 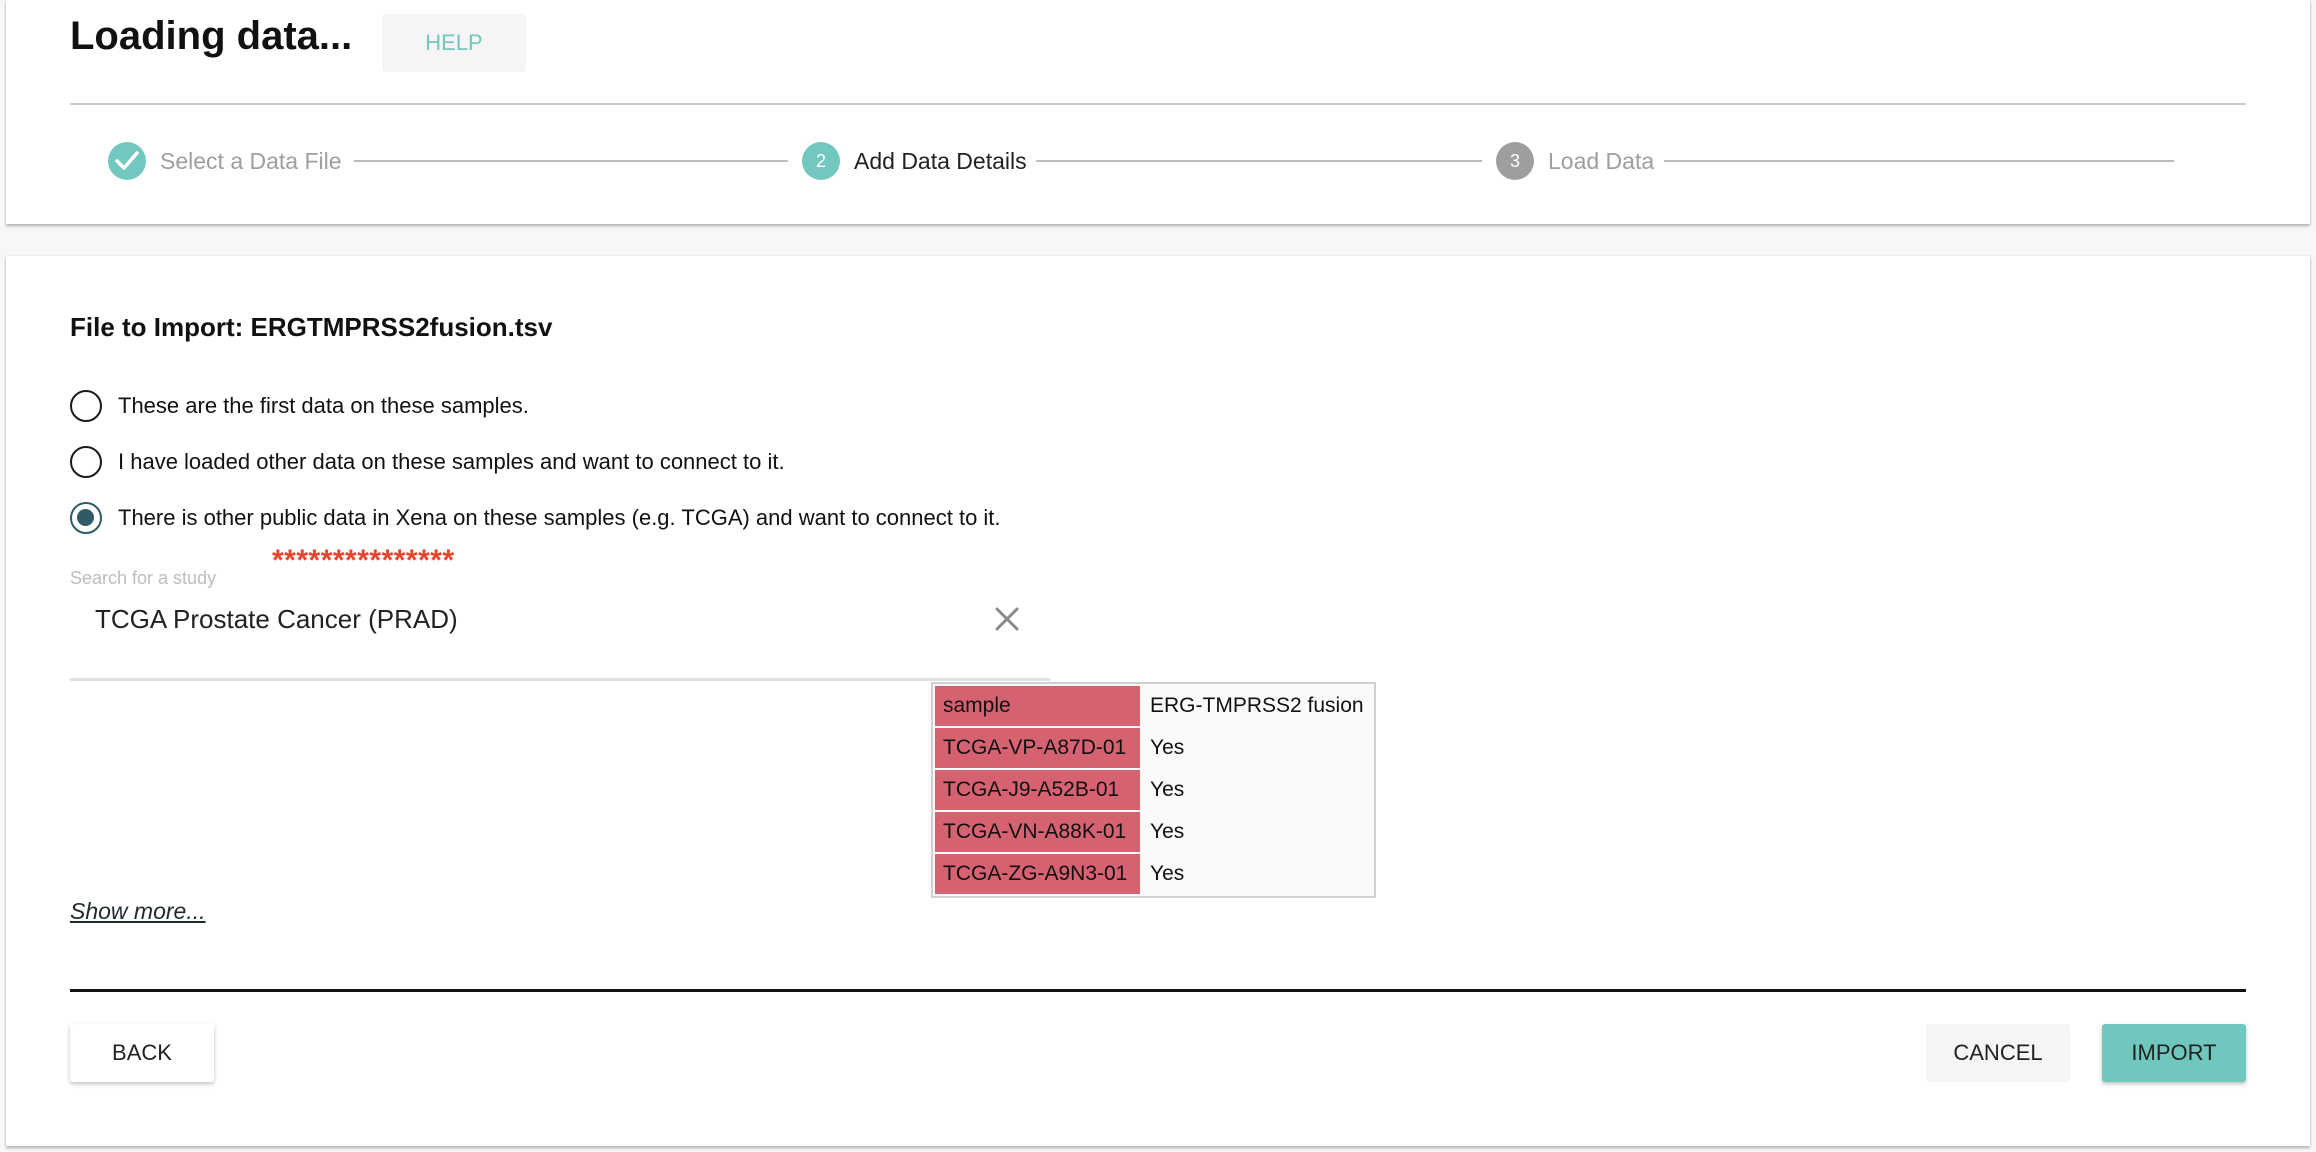 I want to click on step-number-badge: 2, so click(x=821, y=161).